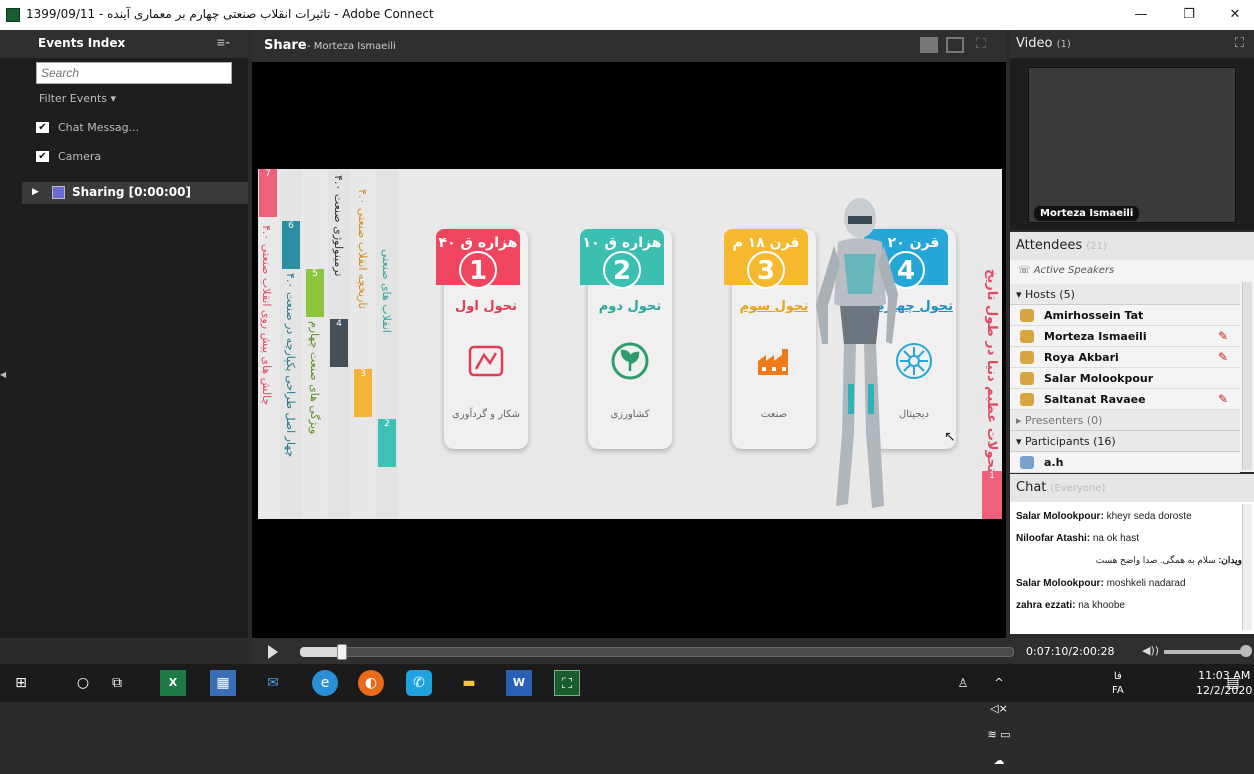 The image size is (1254, 774). Describe the element at coordinates (929, 45) in the screenshot. I see `layout-icon` at that location.